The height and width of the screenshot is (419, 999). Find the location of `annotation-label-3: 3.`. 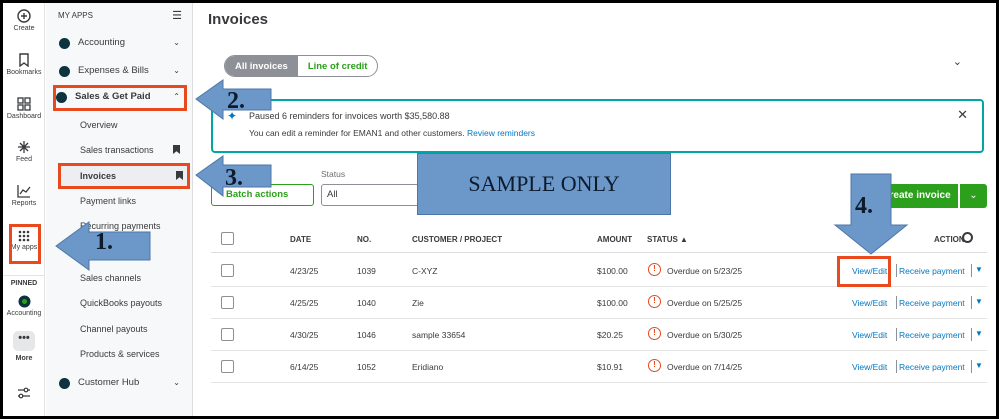

annotation-label-3: 3. is located at coordinates (234, 178).